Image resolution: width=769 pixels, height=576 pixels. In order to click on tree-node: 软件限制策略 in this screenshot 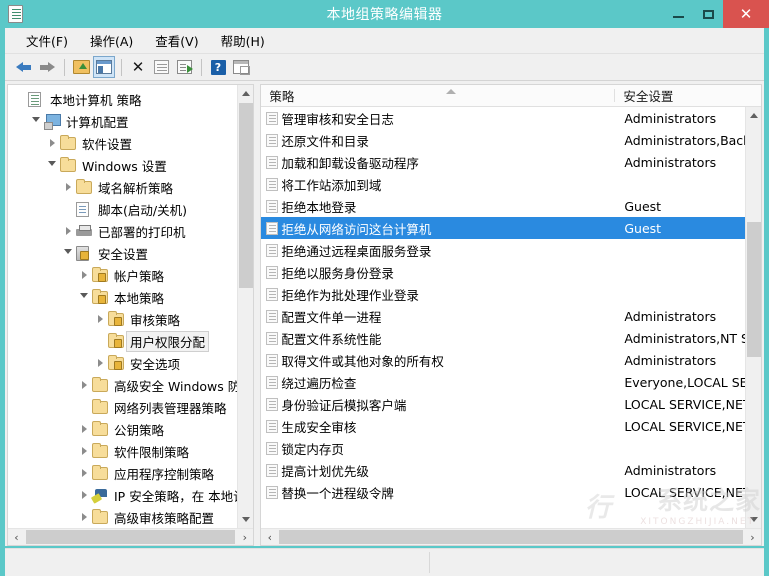, I will do `click(130, 451)`.